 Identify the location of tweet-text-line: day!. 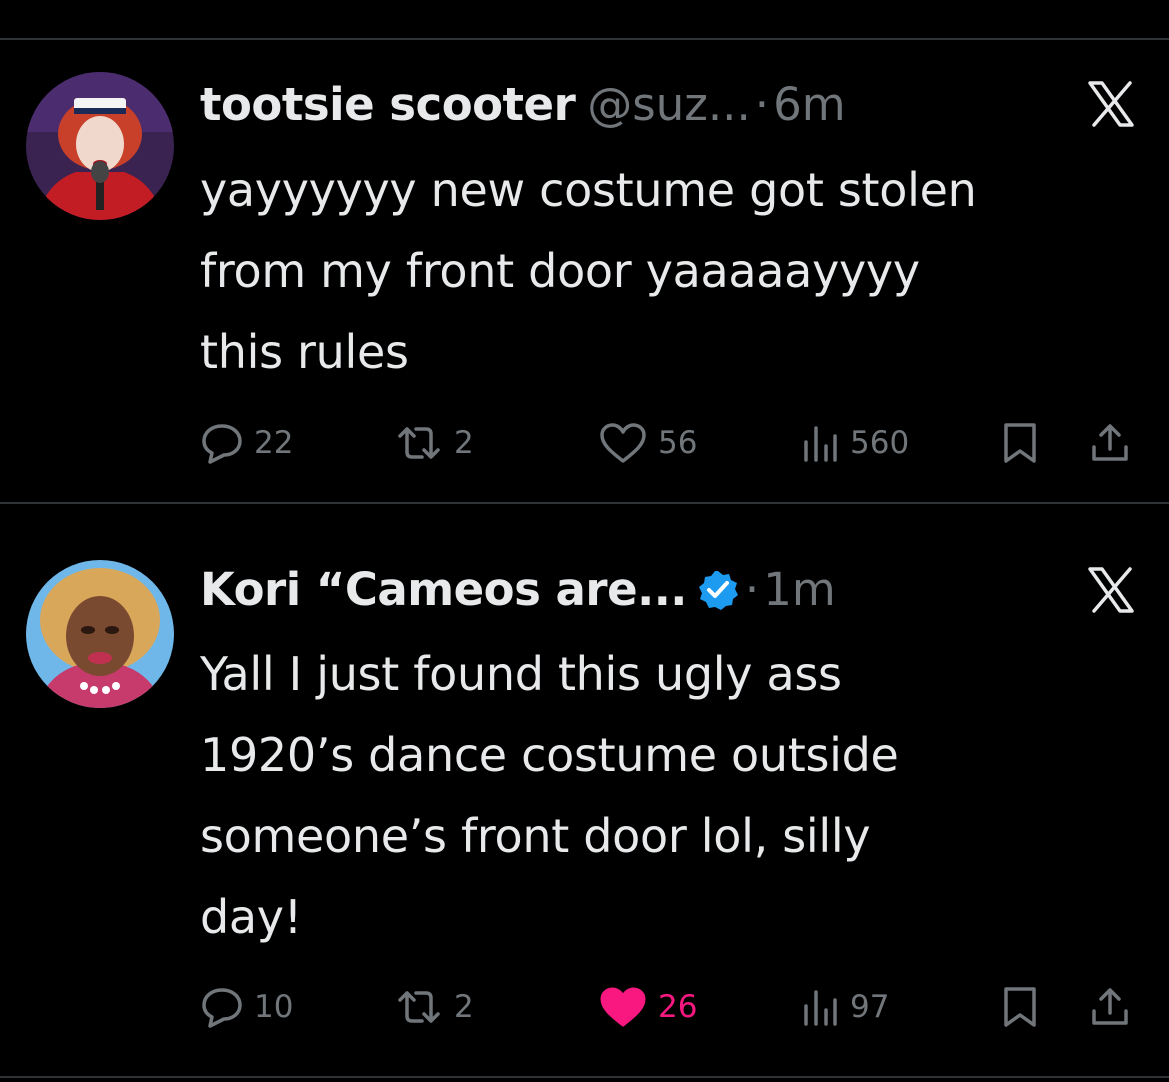
(251, 917).